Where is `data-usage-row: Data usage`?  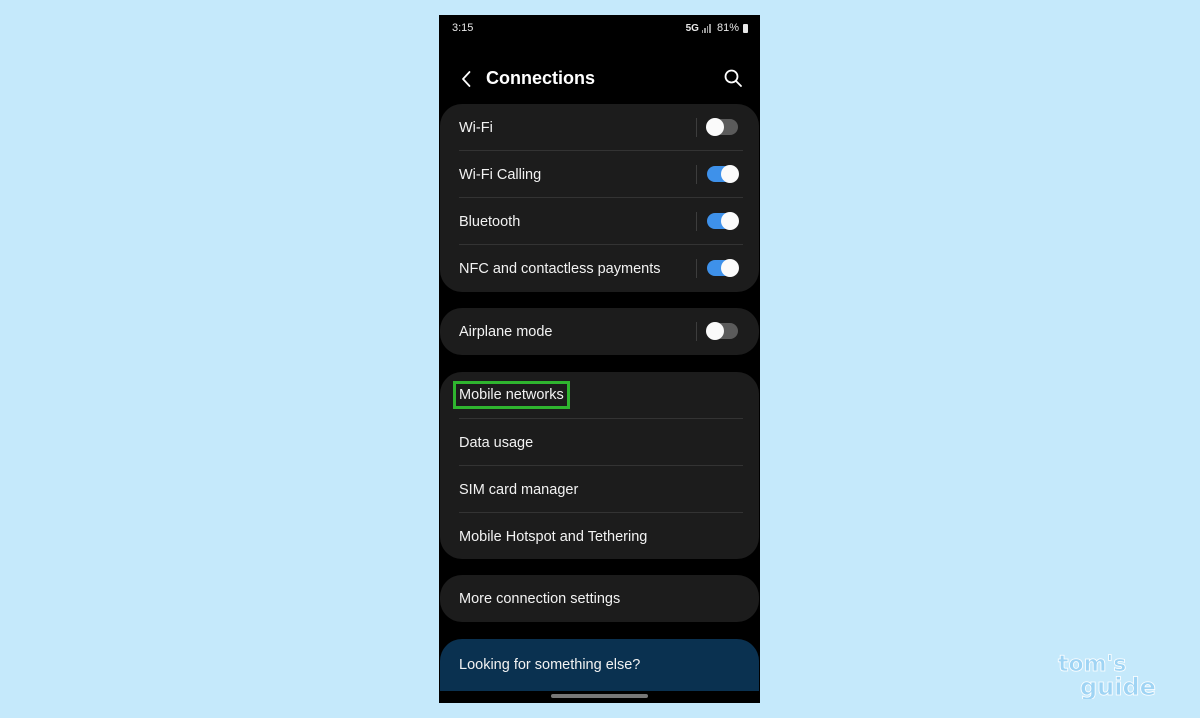
data-usage-row: Data usage is located at coordinates (599, 442).